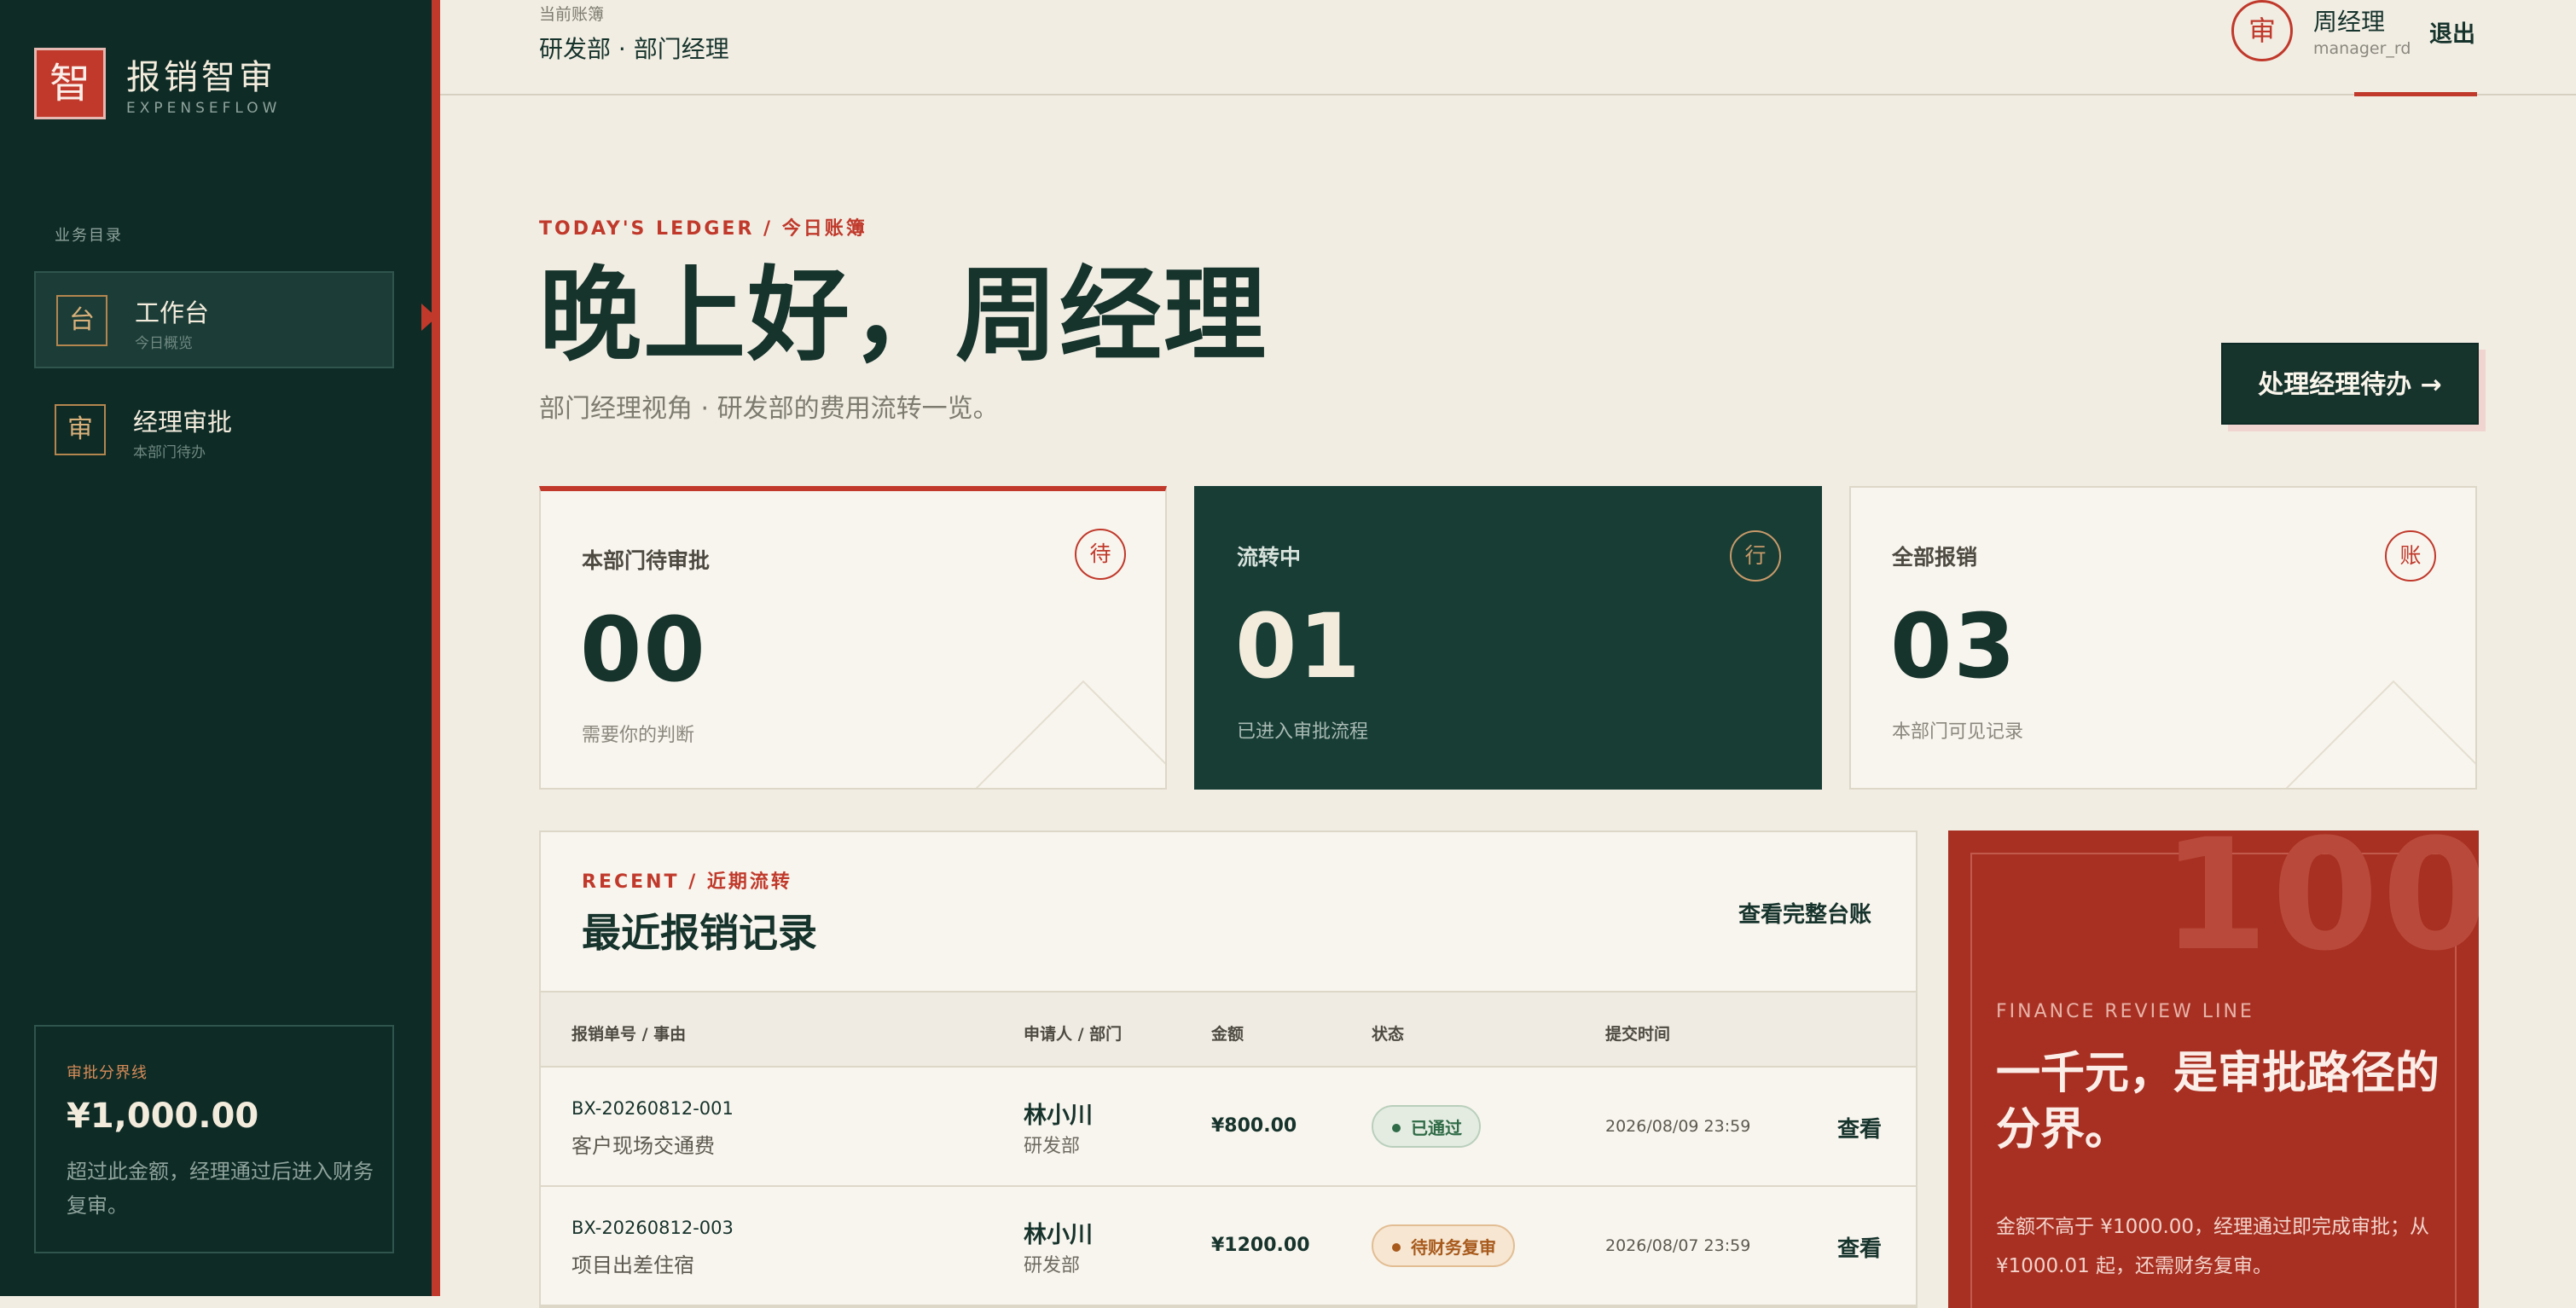  What do you see at coordinates (1638, 1034) in the screenshot?
I see `column-header: 提交时间` at bounding box center [1638, 1034].